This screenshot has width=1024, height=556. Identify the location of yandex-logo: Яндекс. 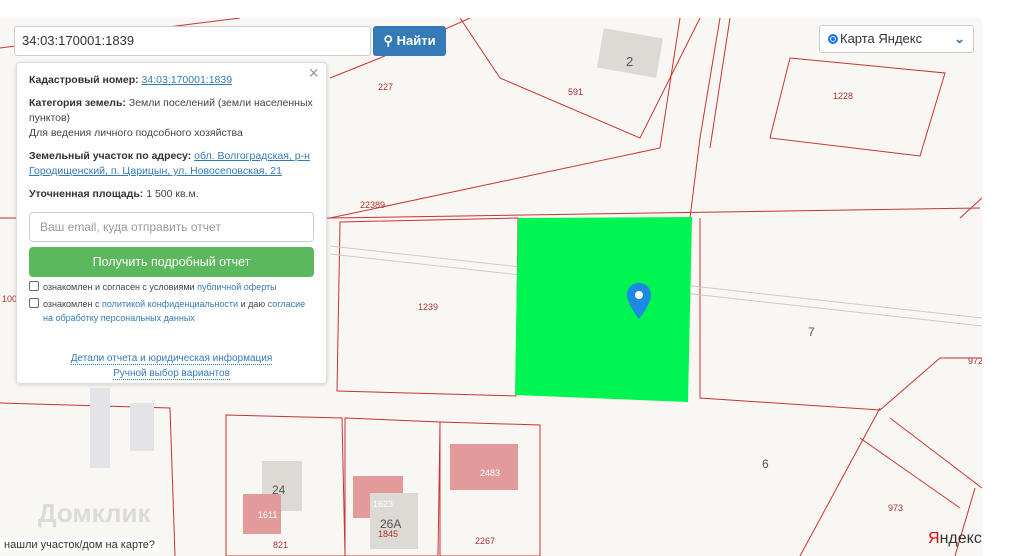
(955, 538).